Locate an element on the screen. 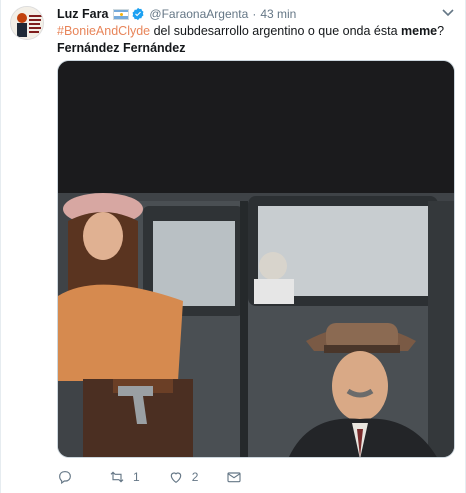  heart-icon is located at coordinates (175, 478).